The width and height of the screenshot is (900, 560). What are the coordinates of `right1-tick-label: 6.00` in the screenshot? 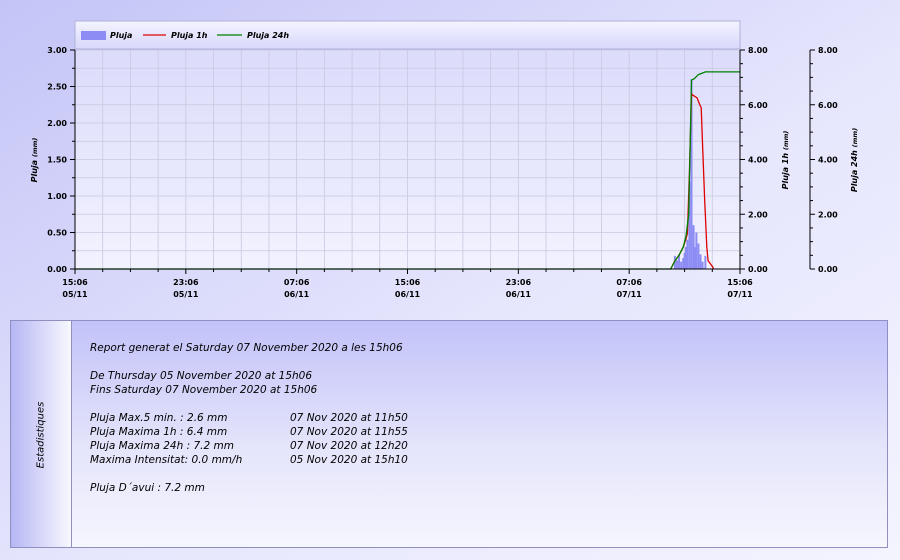 It's located at (758, 105).